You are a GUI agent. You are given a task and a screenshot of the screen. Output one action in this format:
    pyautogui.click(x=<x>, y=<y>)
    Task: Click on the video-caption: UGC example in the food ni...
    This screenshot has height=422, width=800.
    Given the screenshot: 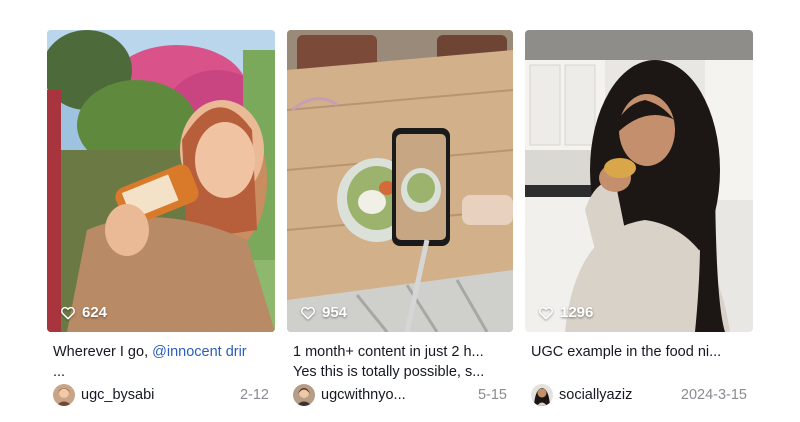 What is the action you would take?
    pyautogui.click(x=639, y=362)
    